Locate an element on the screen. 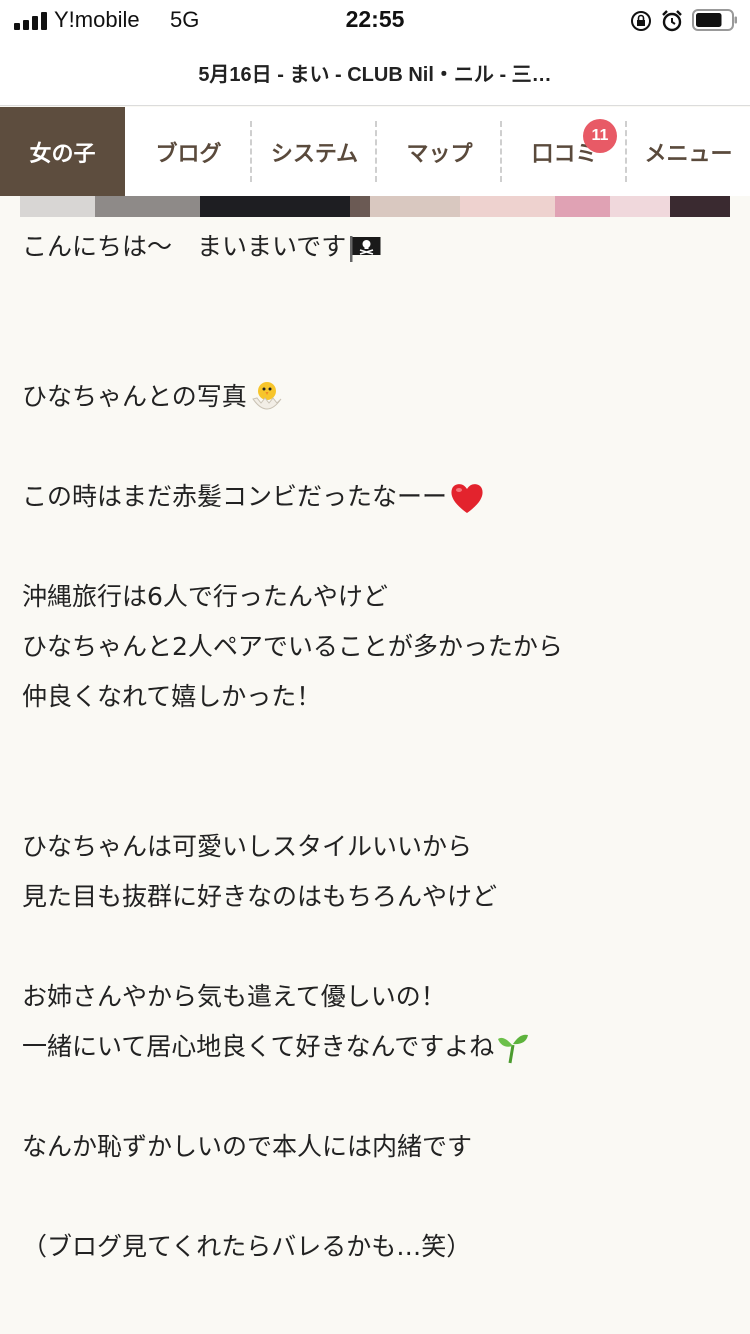 Image resolution: width=750 pixels, height=1334 pixels. article-line: お姉さんやから気も遣えて優しいの！ is located at coordinates (234, 996).